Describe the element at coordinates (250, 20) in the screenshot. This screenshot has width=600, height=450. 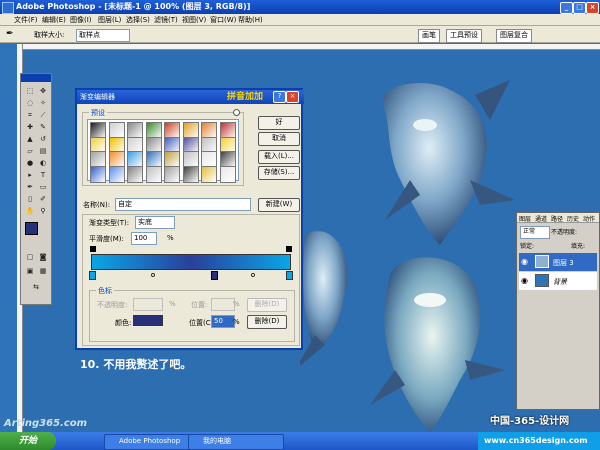
I see `menu-help: 帮助(H)` at that location.